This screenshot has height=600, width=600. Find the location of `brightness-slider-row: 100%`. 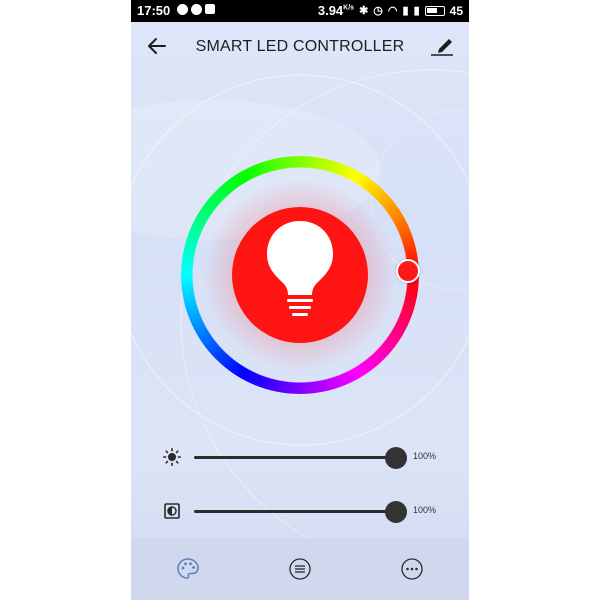

brightness-slider-row: 100% is located at coordinates (300, 457).